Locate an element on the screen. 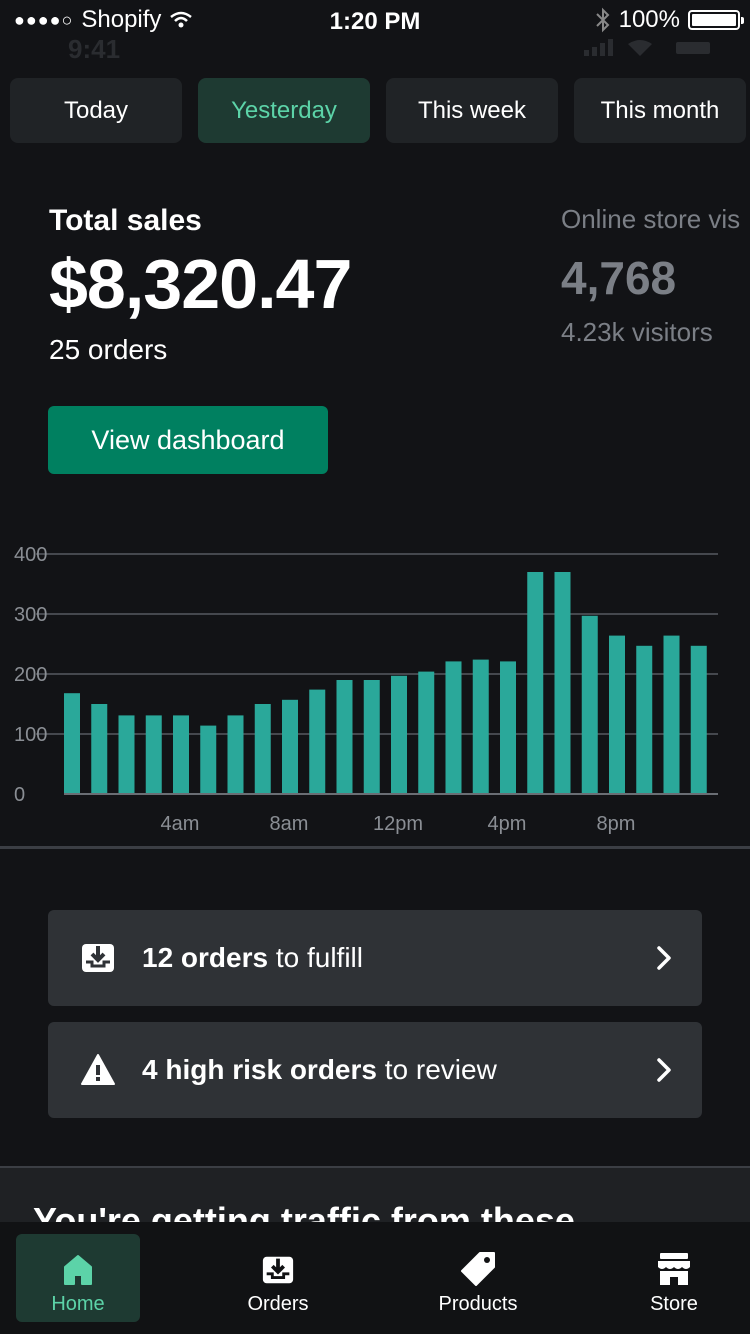  bluetooth-icon is located at coordinates (602, 20).